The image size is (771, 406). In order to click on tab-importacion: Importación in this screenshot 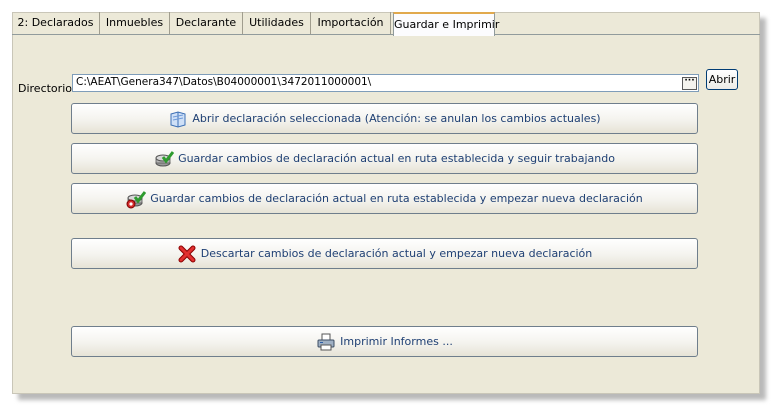, I will do `click(351, 23)`.